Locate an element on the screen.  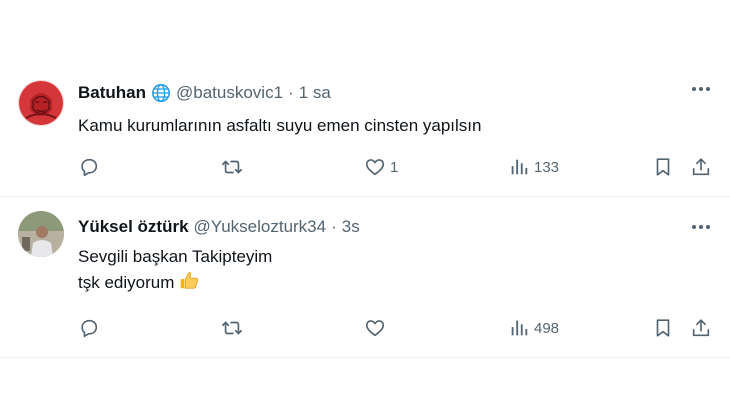
like-button: 1 is located at coordinates (381, 167).